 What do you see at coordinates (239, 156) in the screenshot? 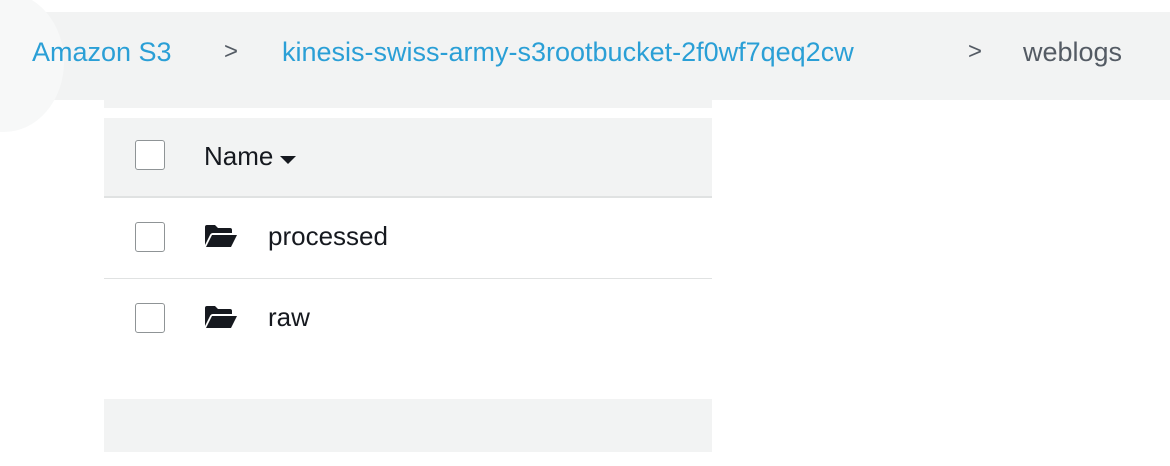
I see `name-column-label: Name` at bounding box center [239, 156].